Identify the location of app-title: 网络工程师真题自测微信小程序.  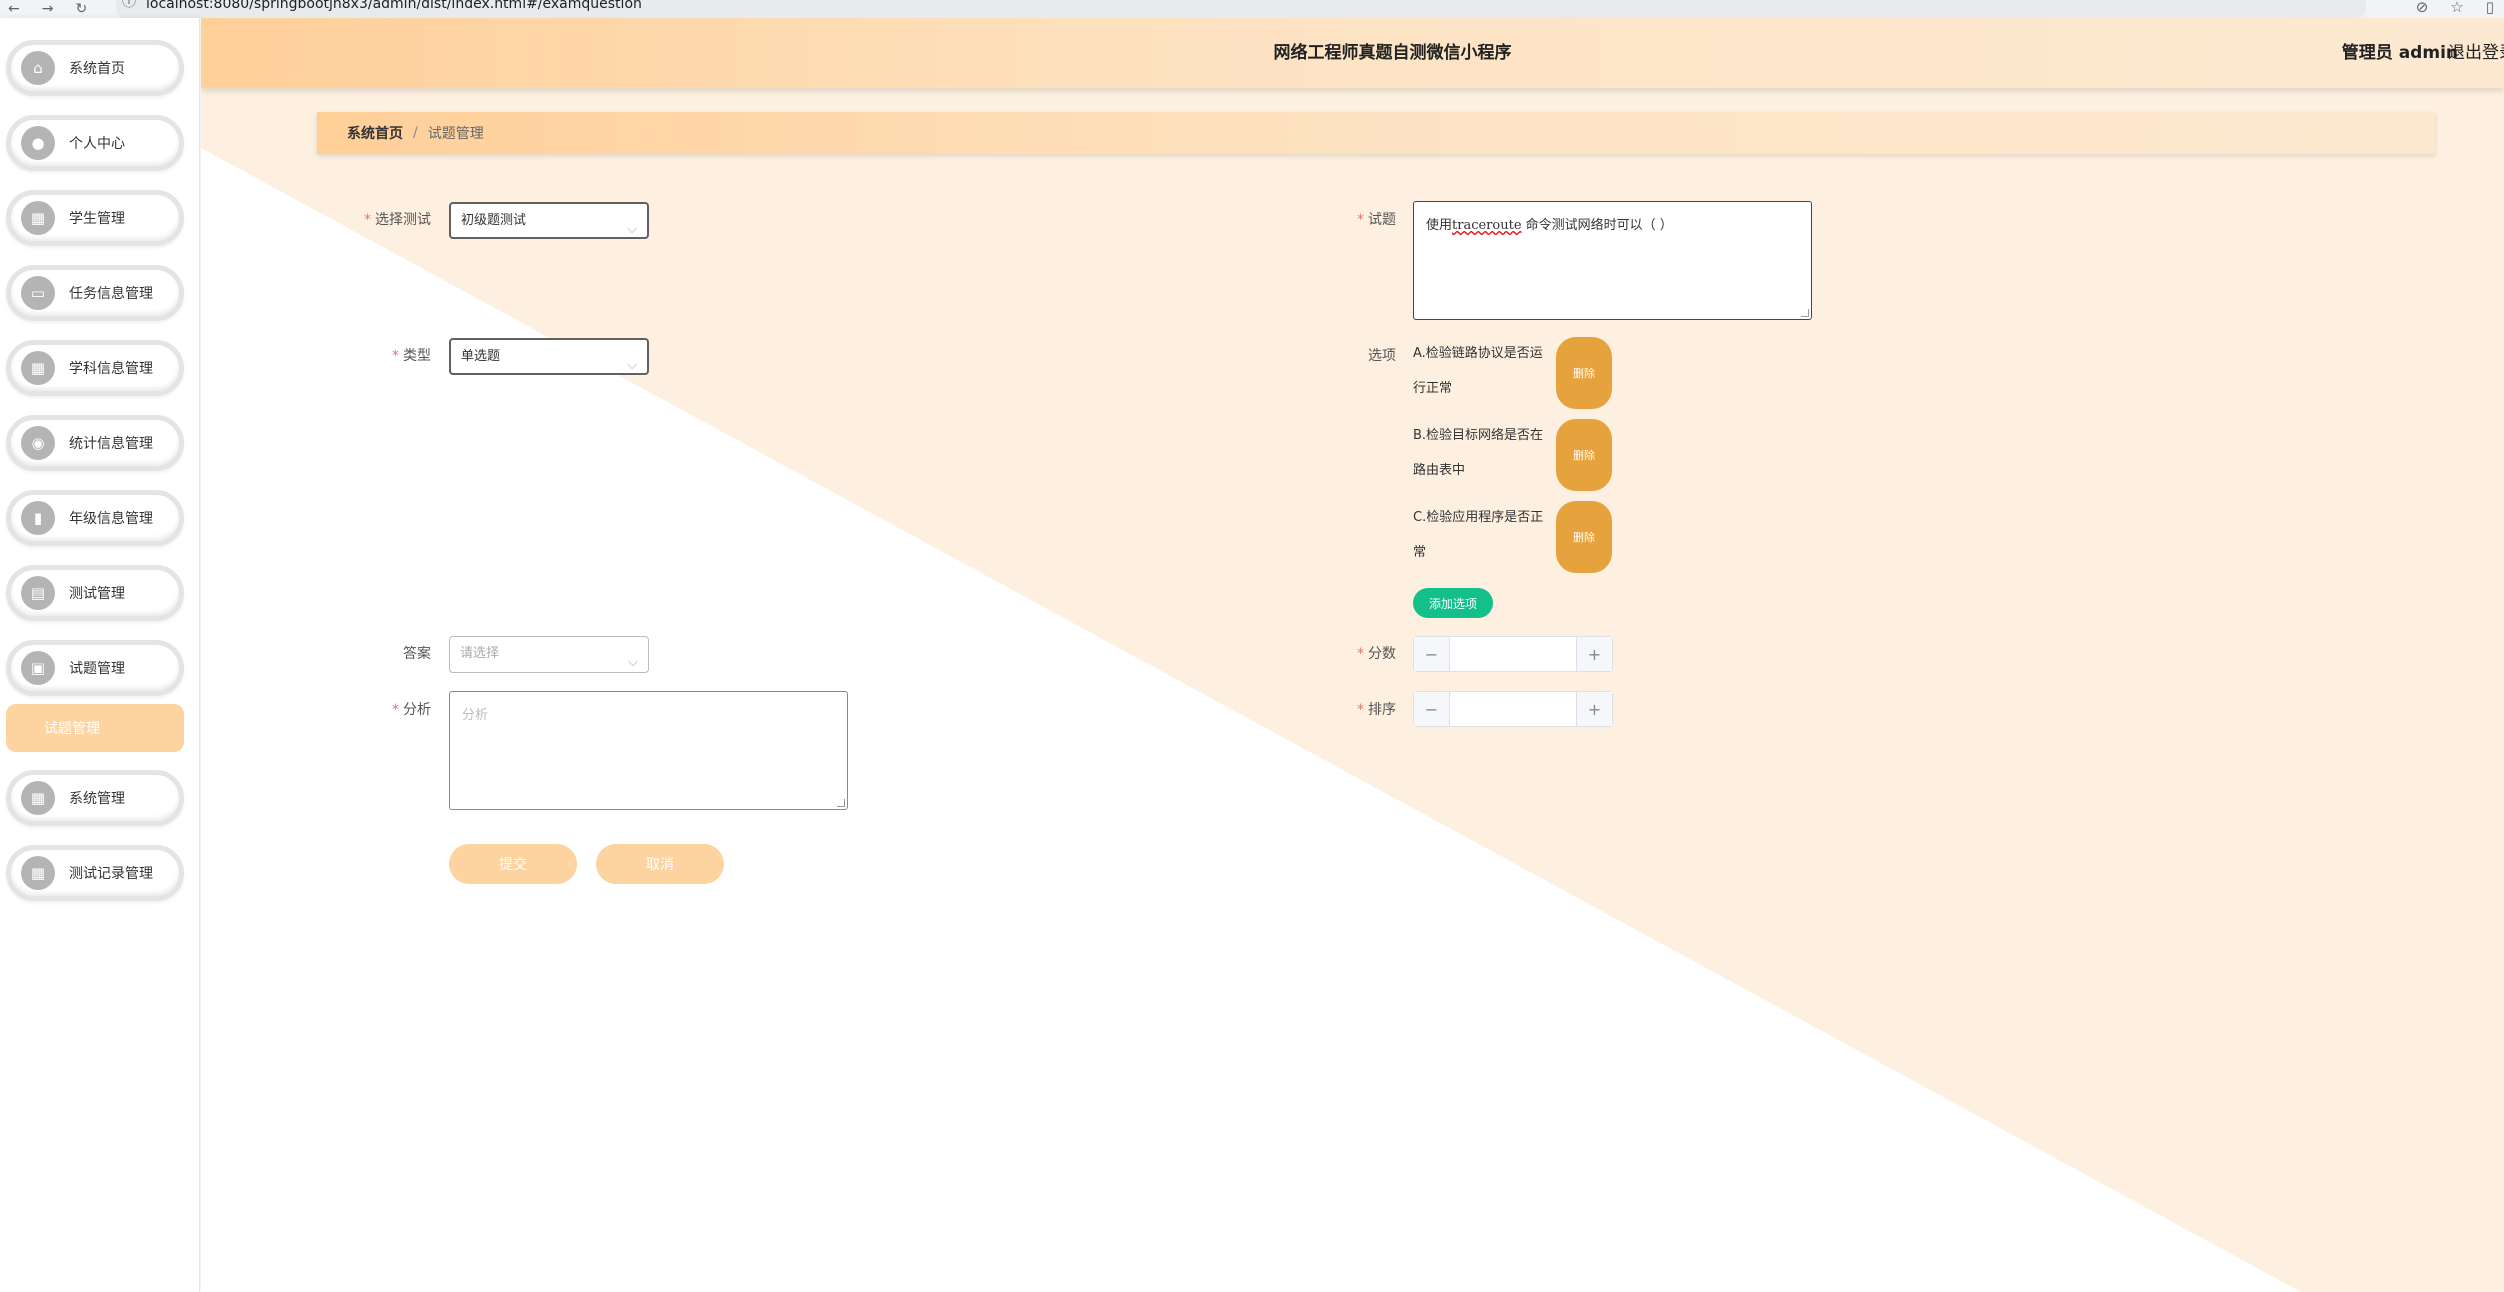
(1392, 53).